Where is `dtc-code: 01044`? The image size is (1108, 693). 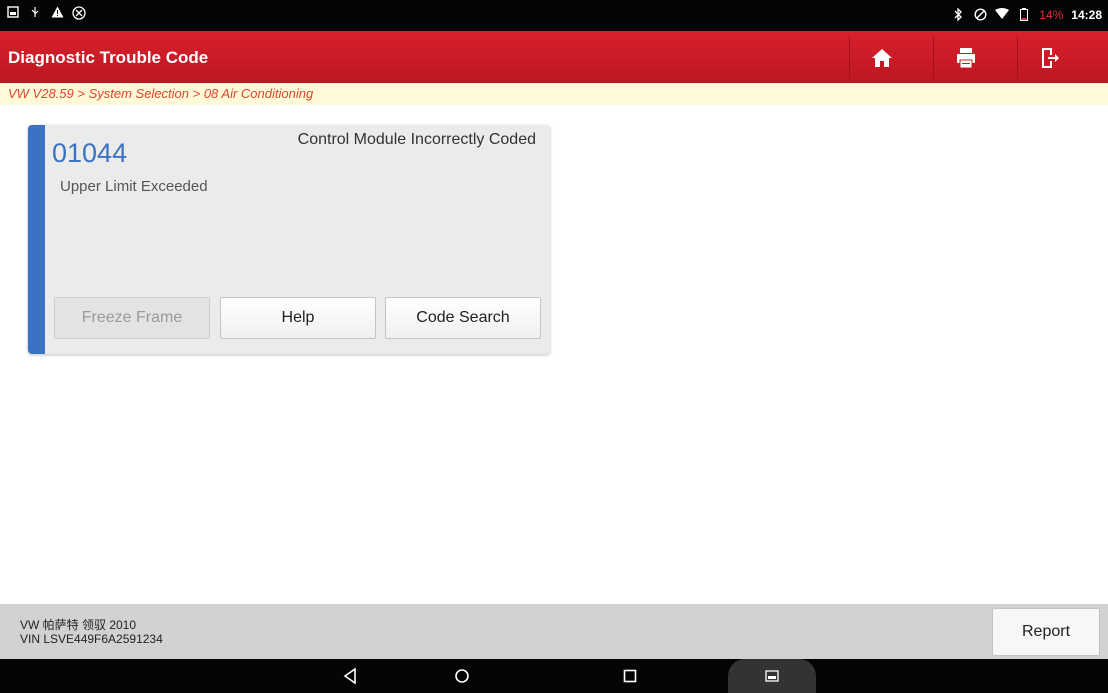
dtc-code: 01044 is located at coordinates (90, 153).